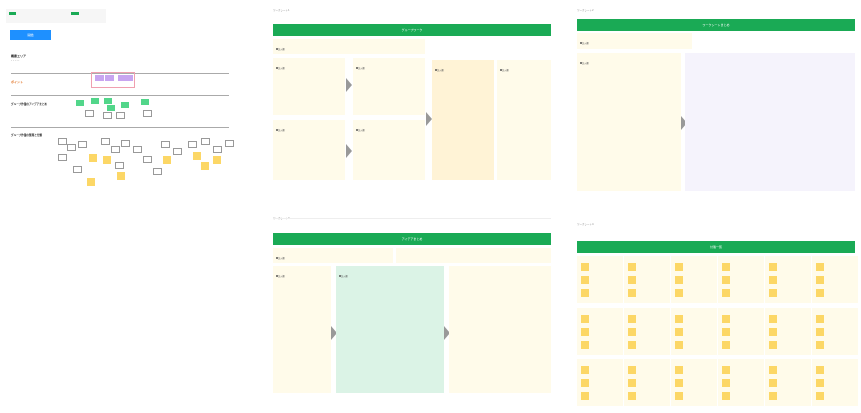 This screenshot has width=861, height=413. What do you see at coordinates (30, 35) in the screenshot?
I see `start-button: 開始` at bounding box center [30, 35].